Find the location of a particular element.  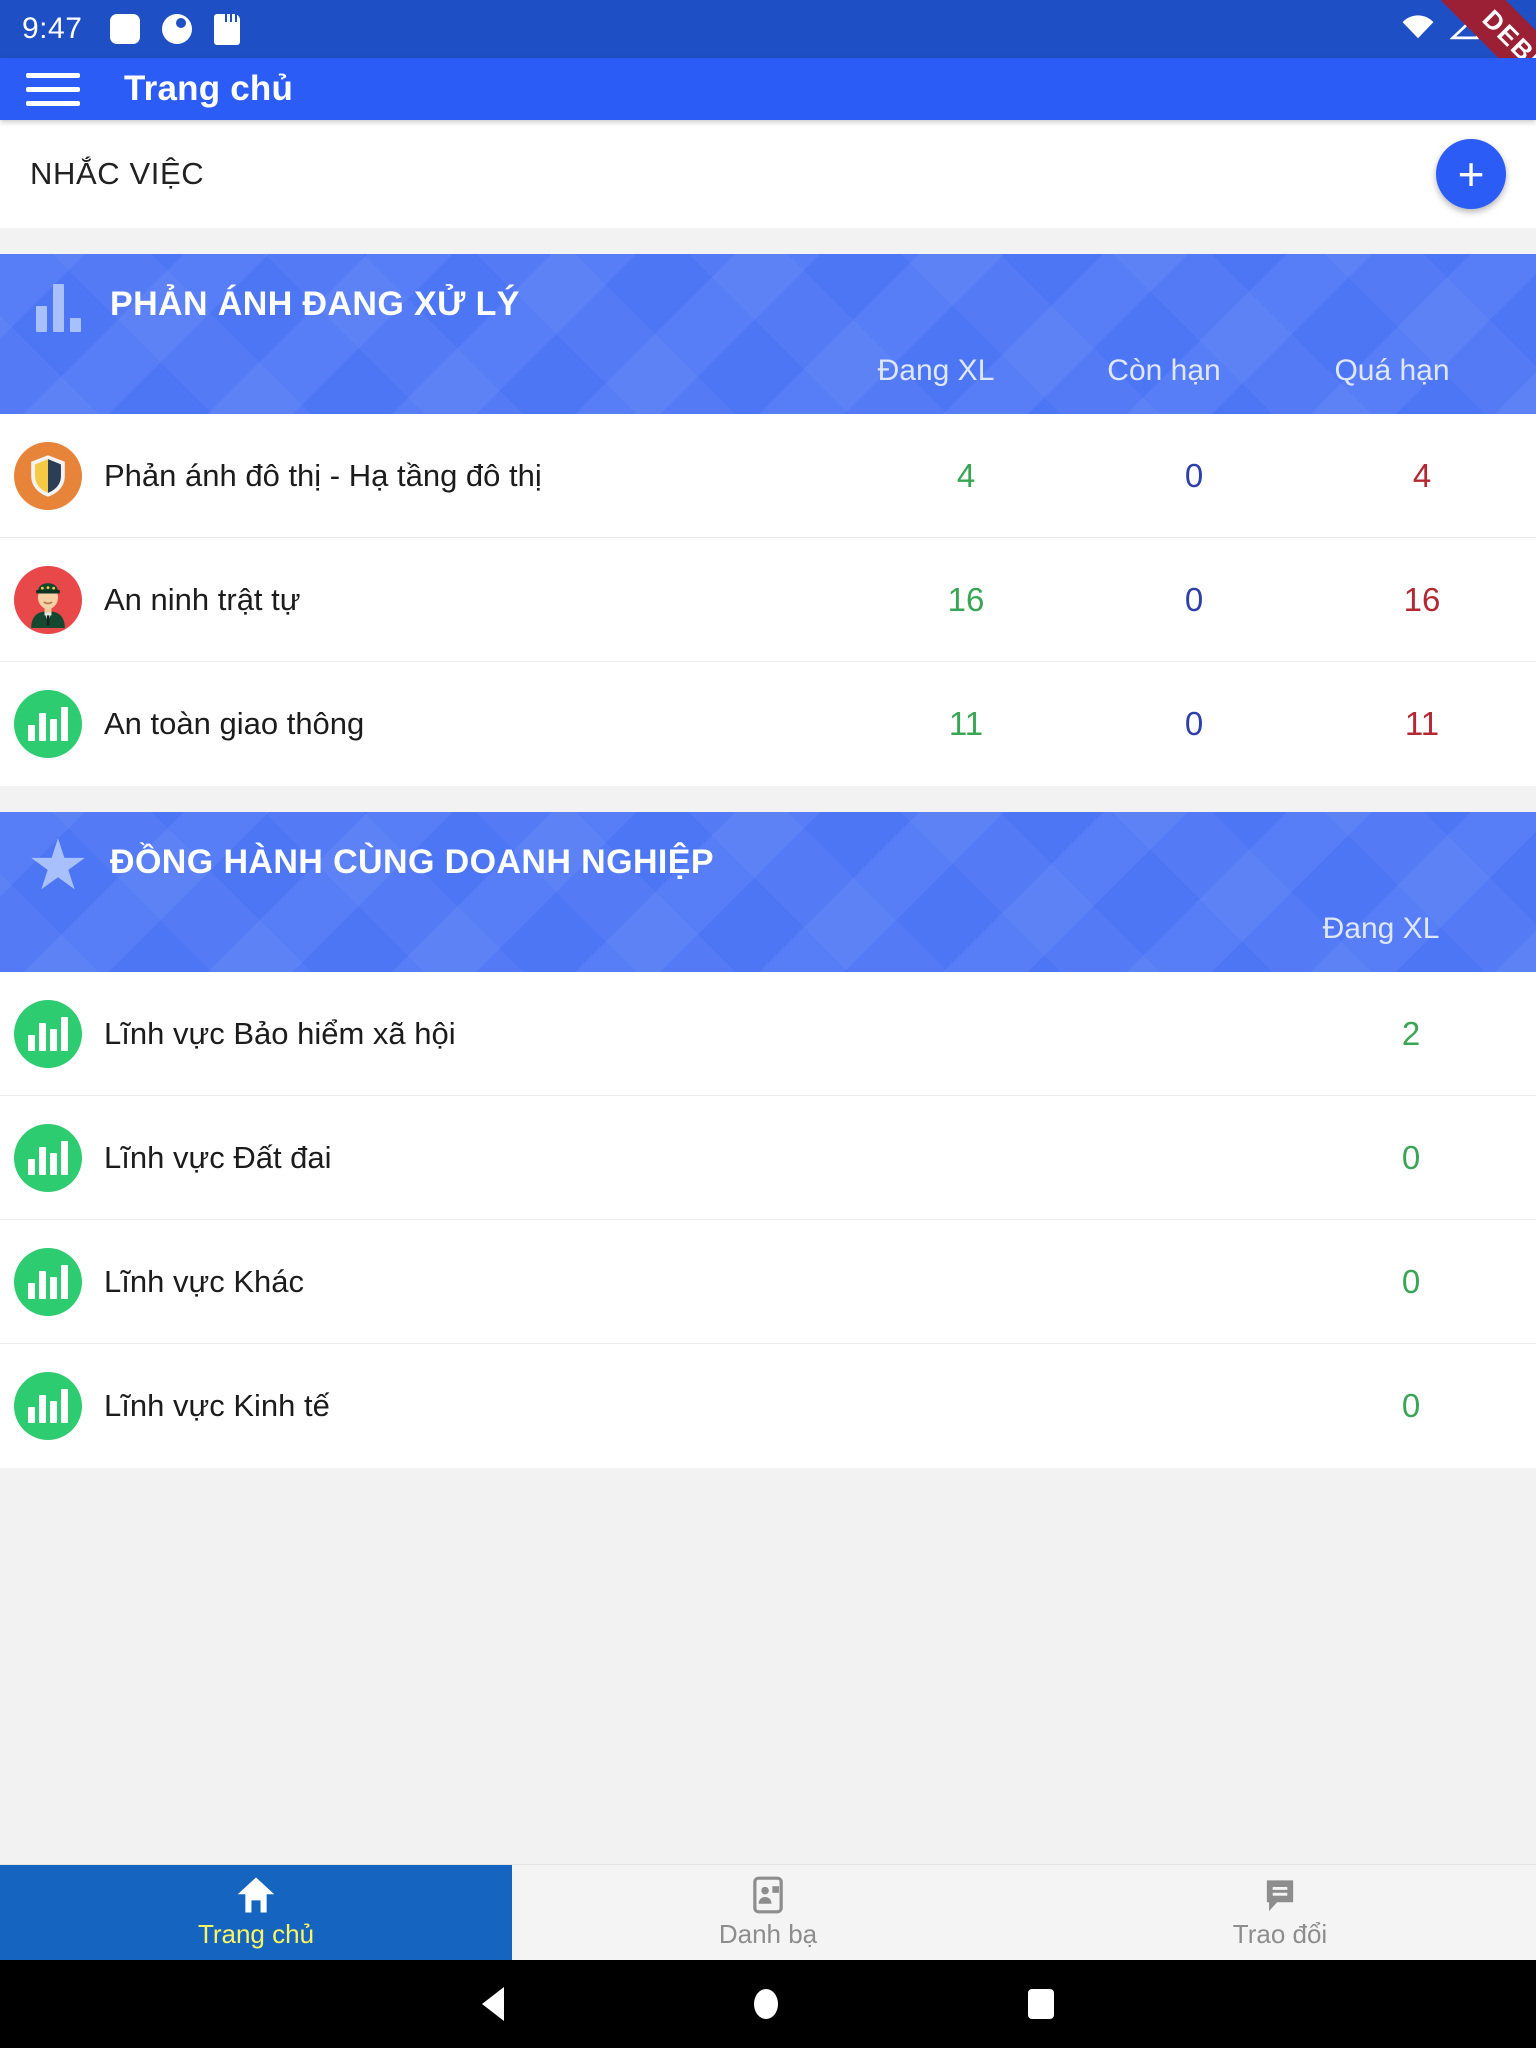

cell-signal-icon is located at coordinates (1464, 28).